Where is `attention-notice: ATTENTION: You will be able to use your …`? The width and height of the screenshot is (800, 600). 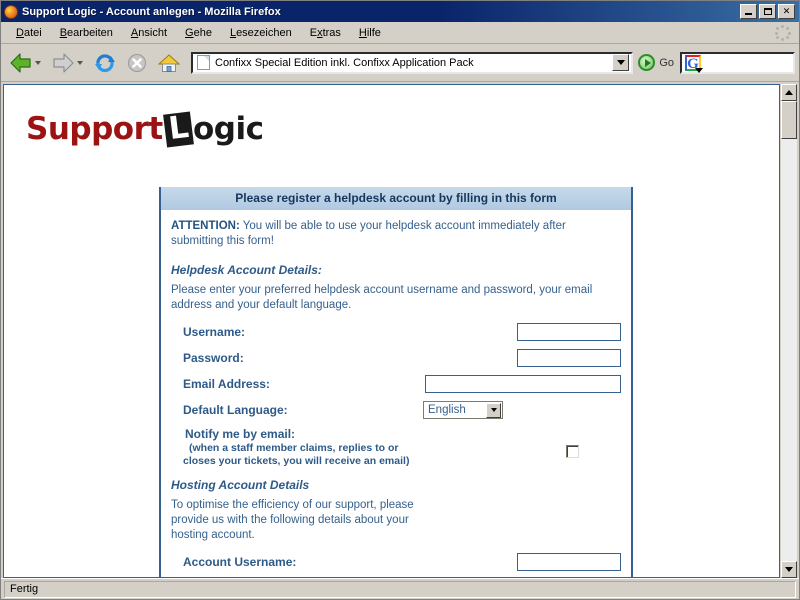 attention-notice: ATTENTION: You will be able to use your … is located at coordinates (396, 234).